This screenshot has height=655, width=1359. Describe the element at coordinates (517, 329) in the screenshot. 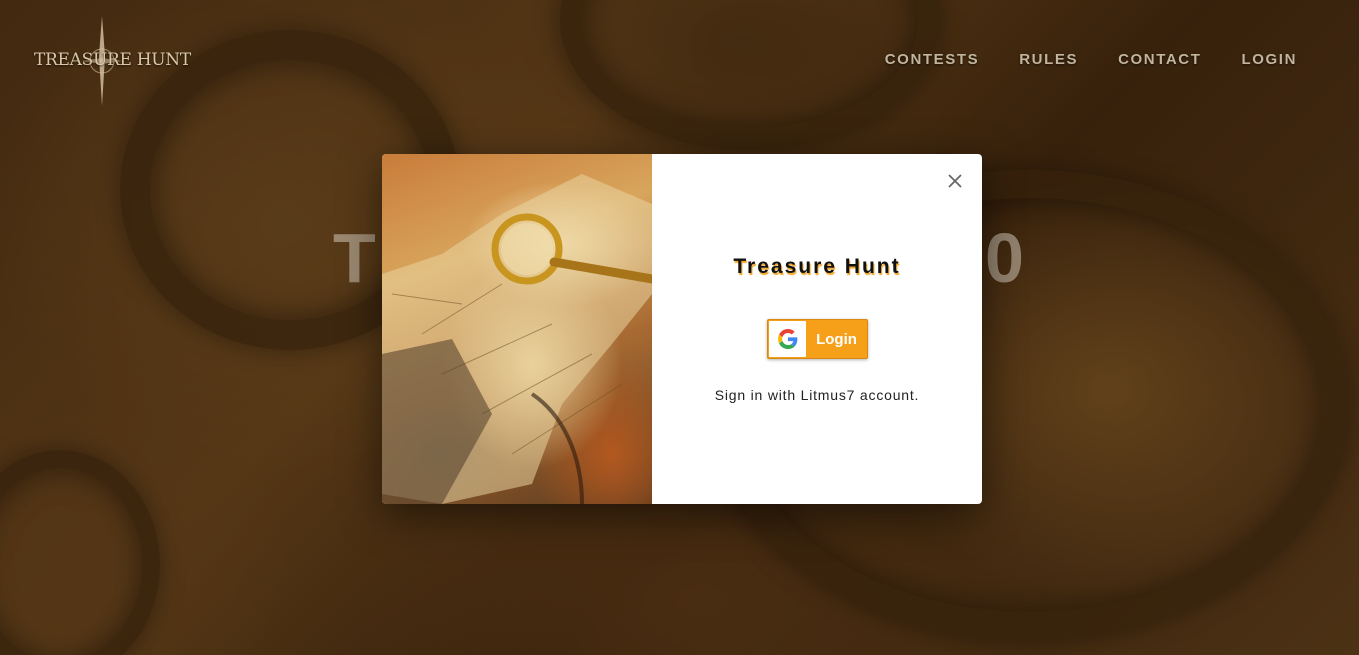

I see `treasure-map-image` at that location.